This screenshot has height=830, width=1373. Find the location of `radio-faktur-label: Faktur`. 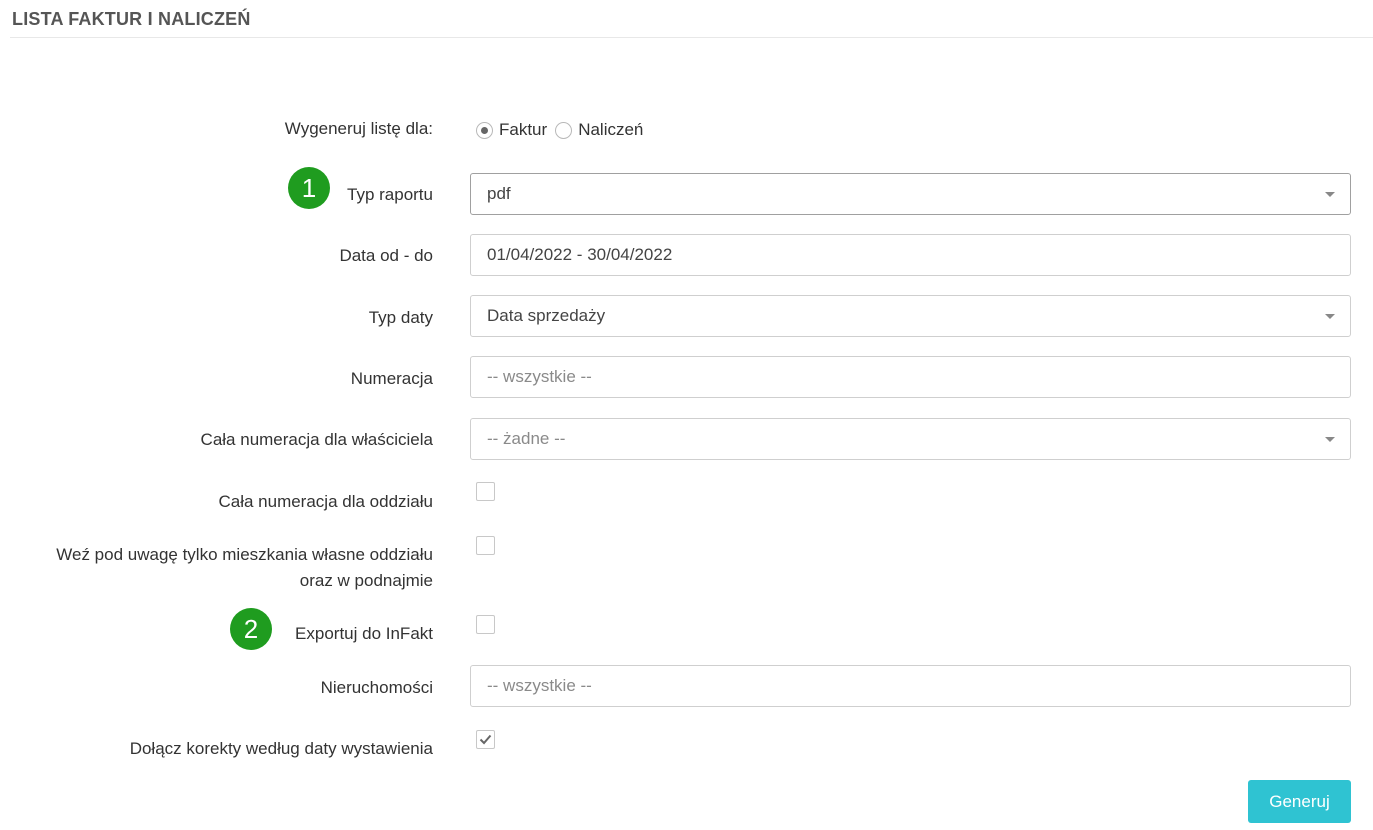

radio-faktur-label: Faktur is located at coordinates (523, 130).